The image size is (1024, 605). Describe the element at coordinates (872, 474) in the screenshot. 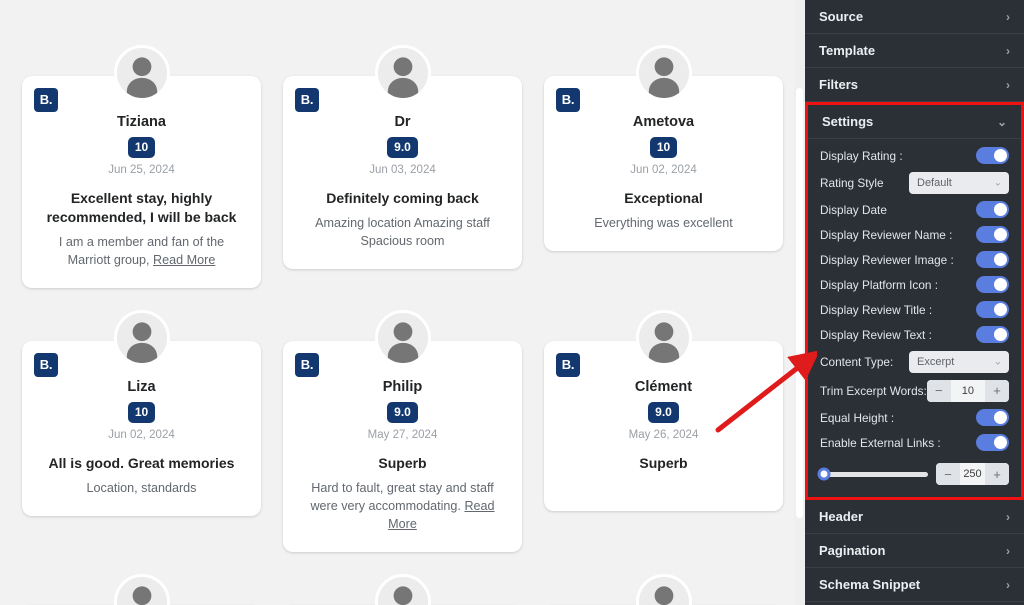

I see `width-slider` at that location.